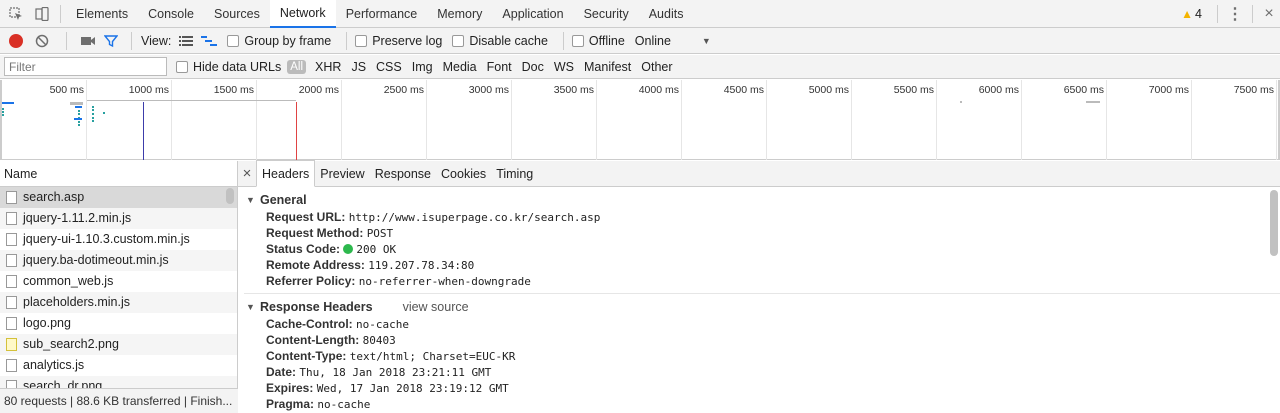 This screenshot has width=1280, height=413. I want to click on capture-screenshots-icon, so click(88, 41).